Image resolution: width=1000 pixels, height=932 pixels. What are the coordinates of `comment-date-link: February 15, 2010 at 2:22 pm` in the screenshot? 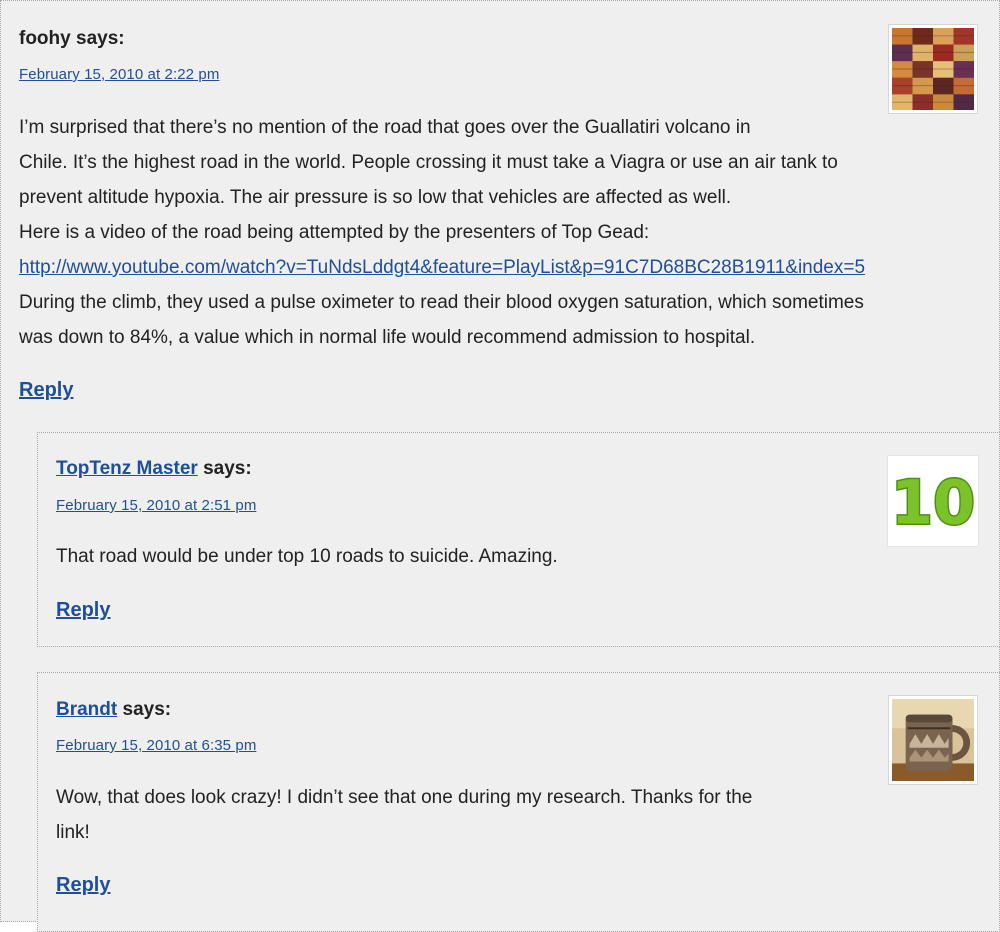 It's located at (119, 75).